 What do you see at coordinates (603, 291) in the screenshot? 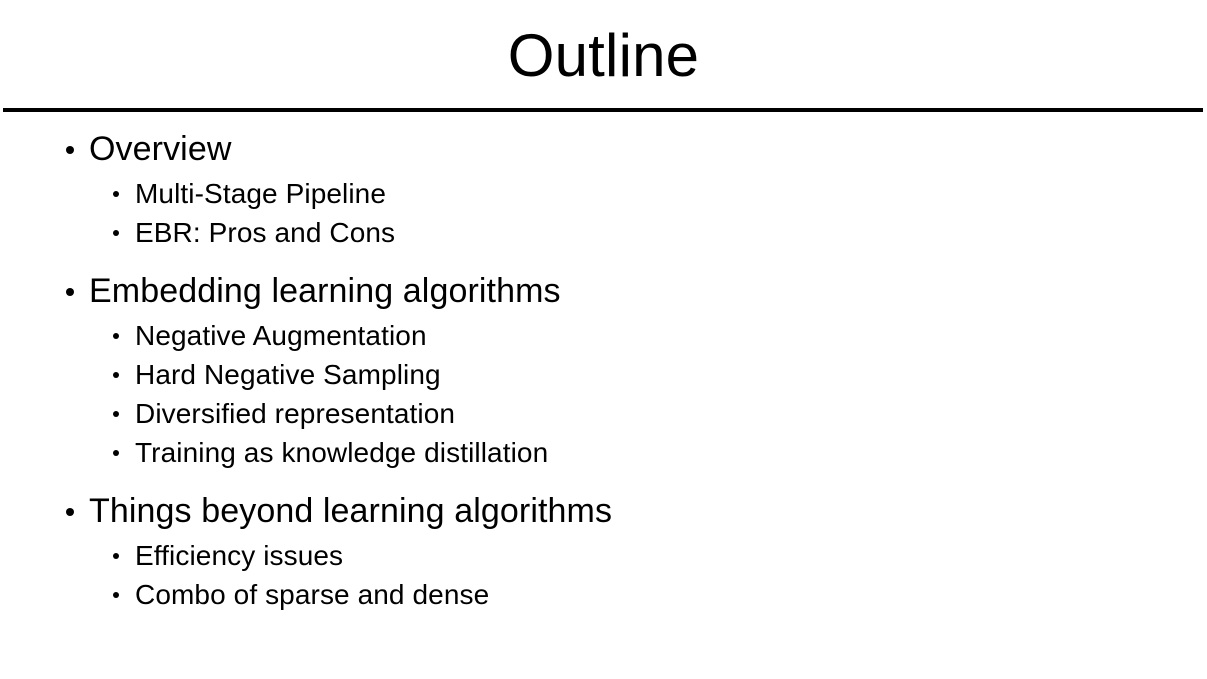
I see `outline-item-level1: Embedding learning algorithms` at bounding box center [603, 291].